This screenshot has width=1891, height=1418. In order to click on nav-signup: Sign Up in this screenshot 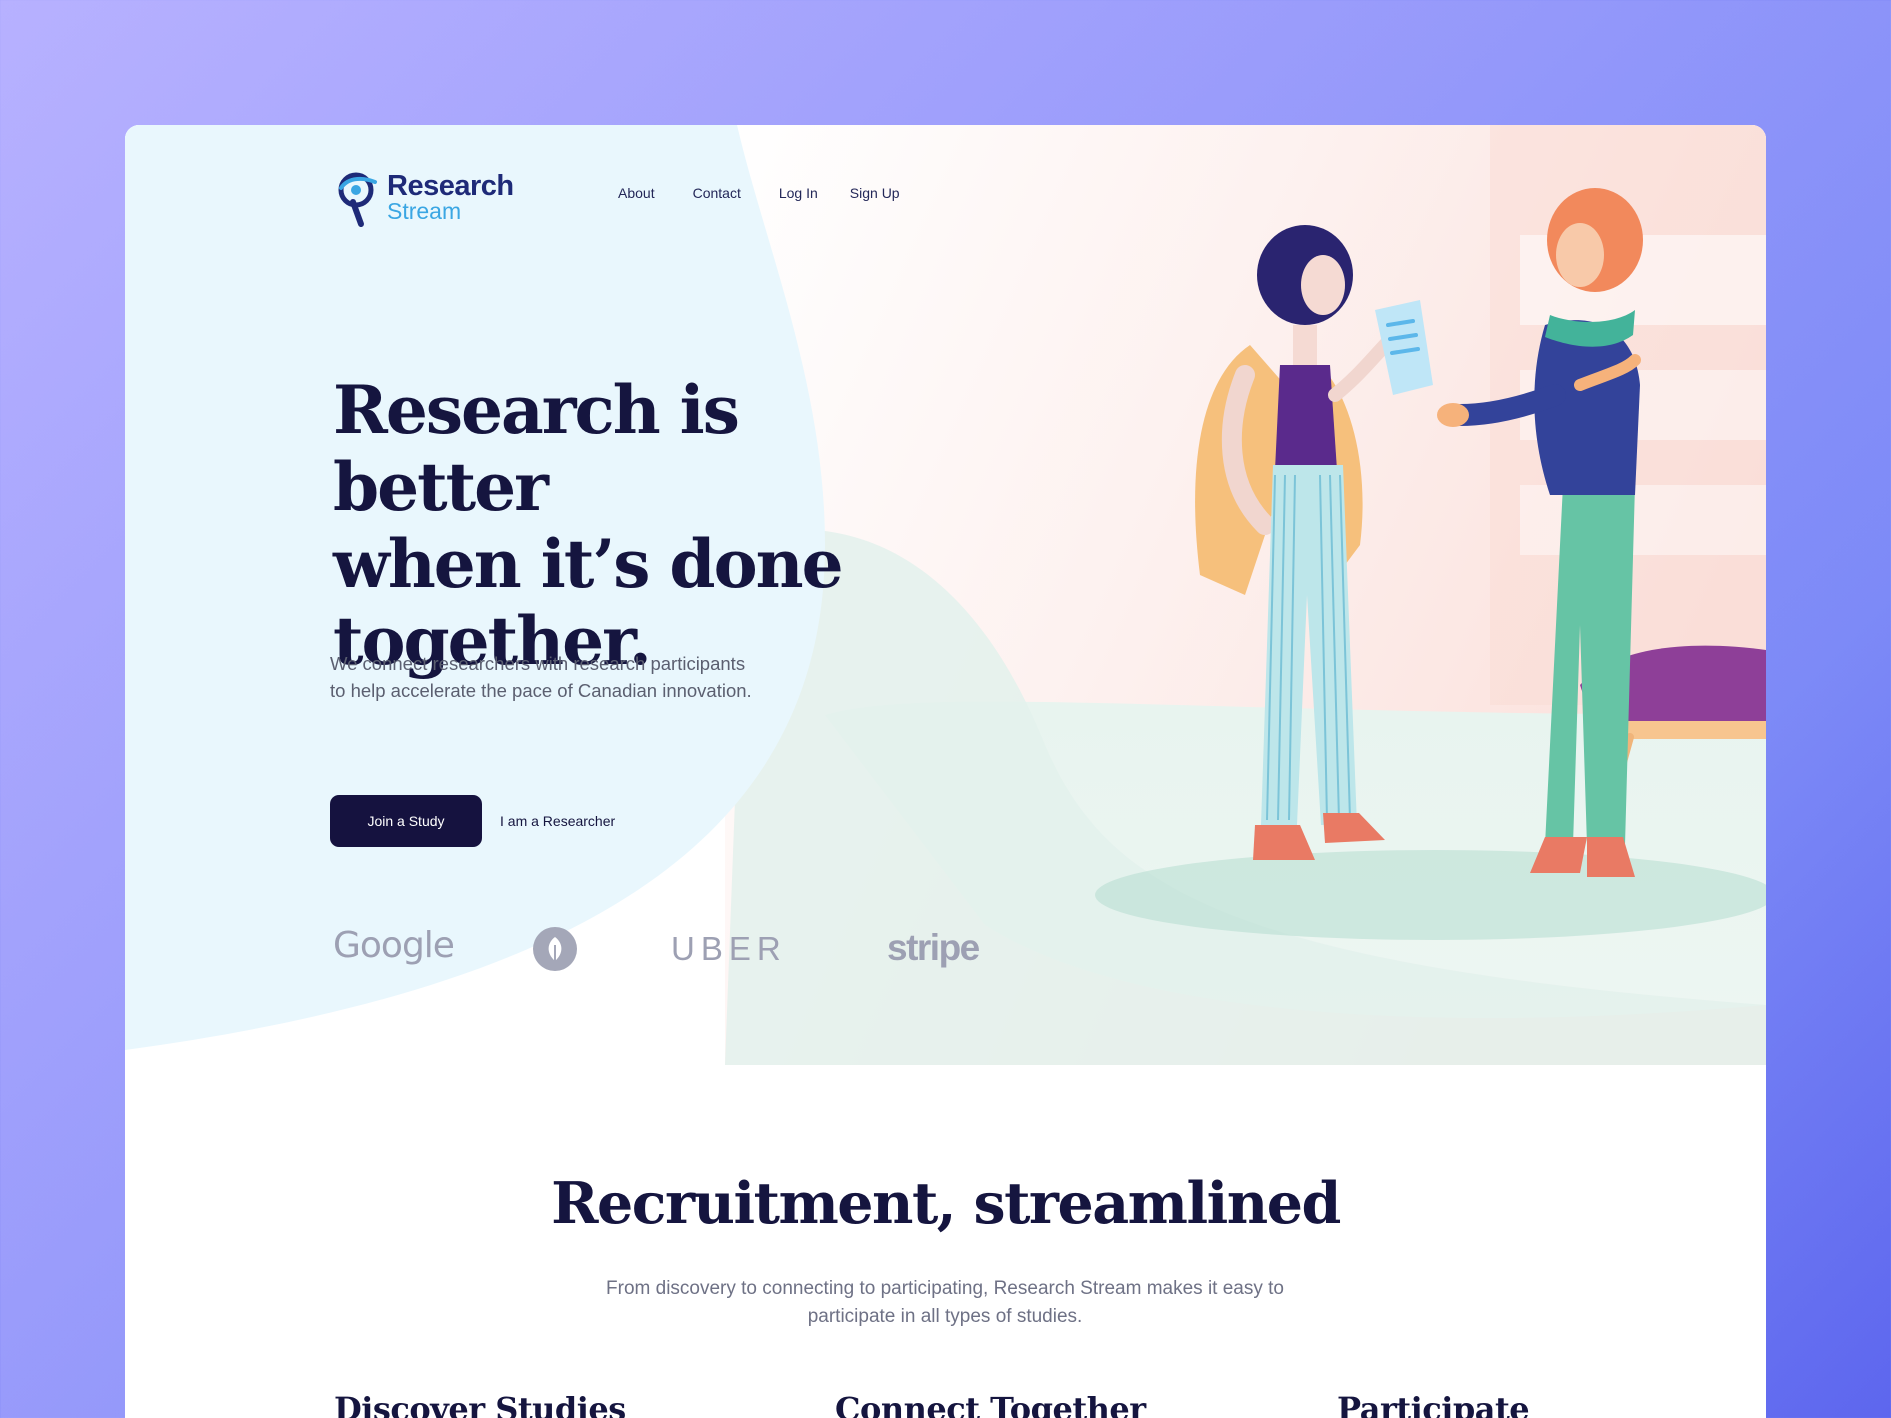, I will do `click(875, 193)`.